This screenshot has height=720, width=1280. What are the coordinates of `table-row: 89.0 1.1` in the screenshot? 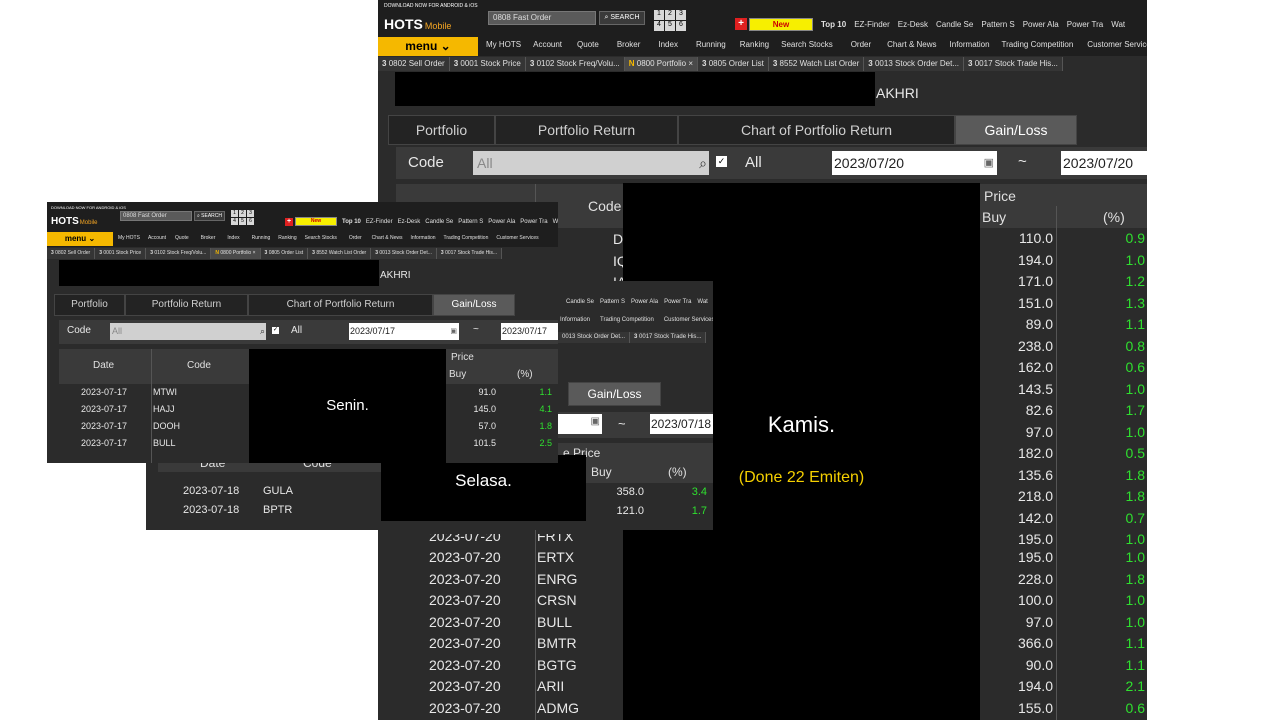 It's located at (1062, 324).